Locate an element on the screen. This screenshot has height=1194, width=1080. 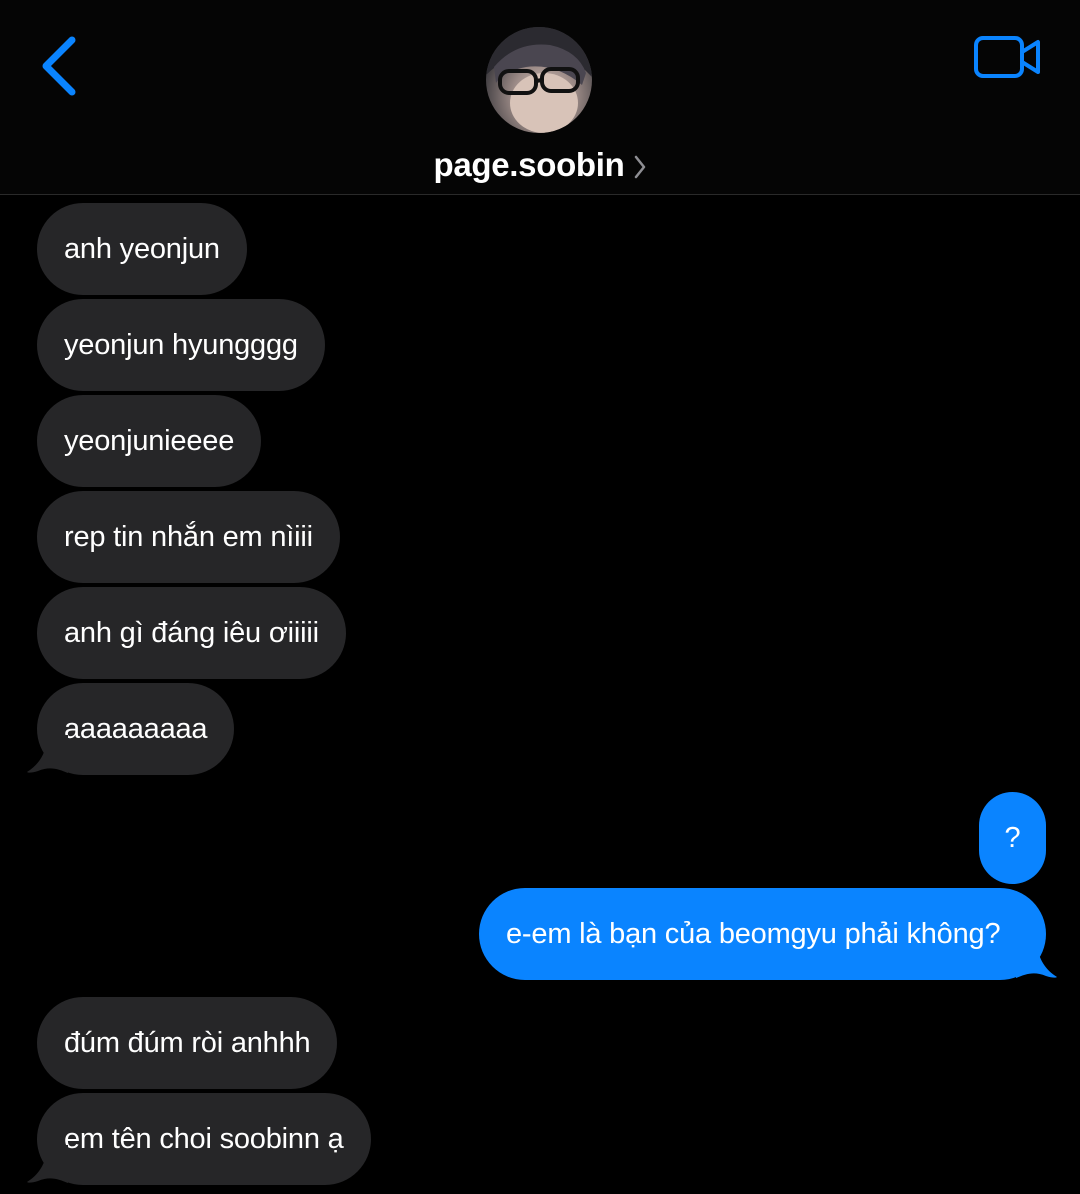
message-text: e-em là bạn của beomgyu phải không? is located at coordinates (753, 933).